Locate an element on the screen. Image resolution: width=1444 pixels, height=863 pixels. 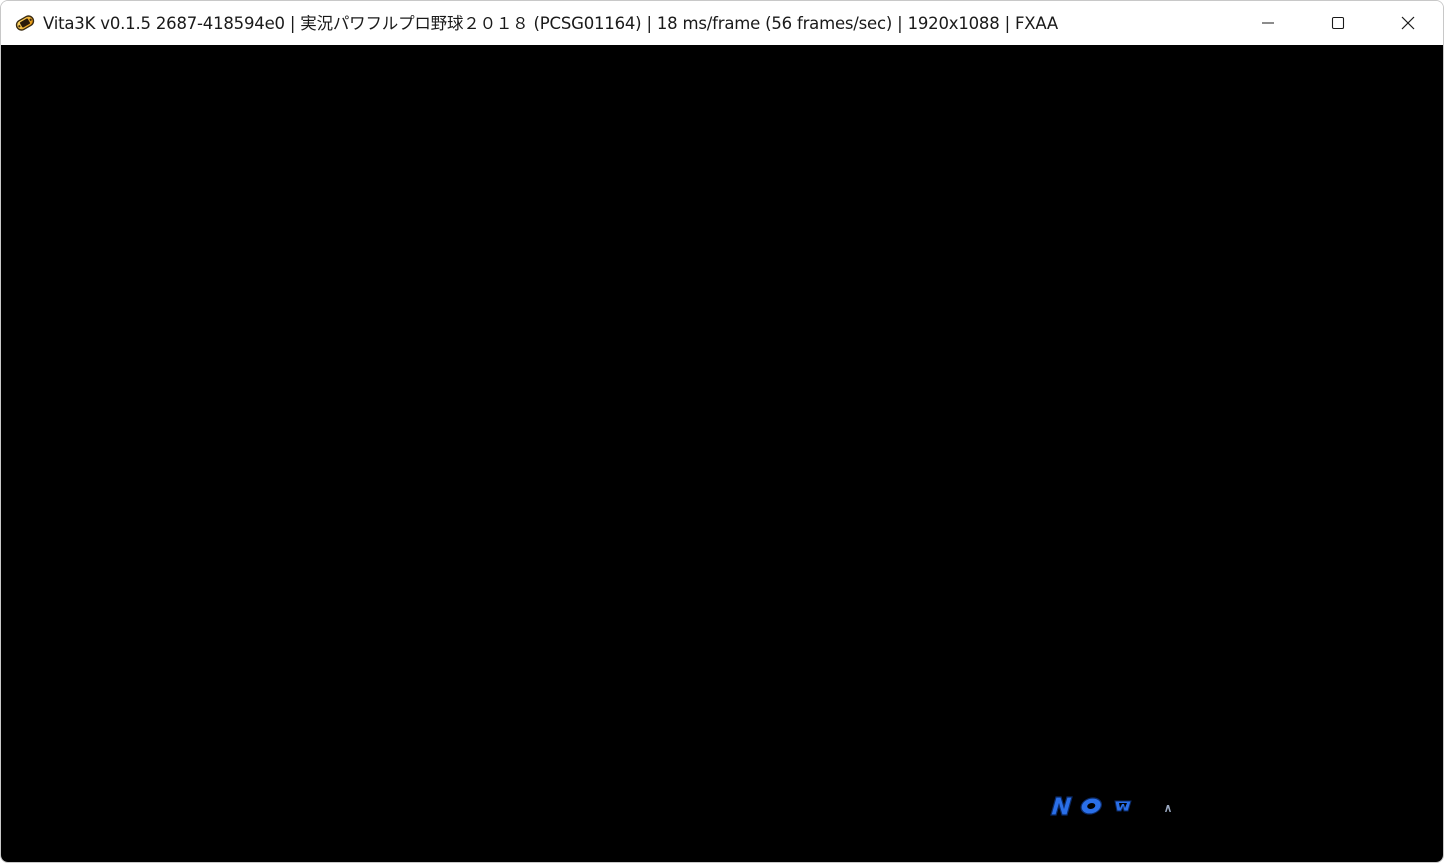
close-button is located at coordinates (1408, 23).